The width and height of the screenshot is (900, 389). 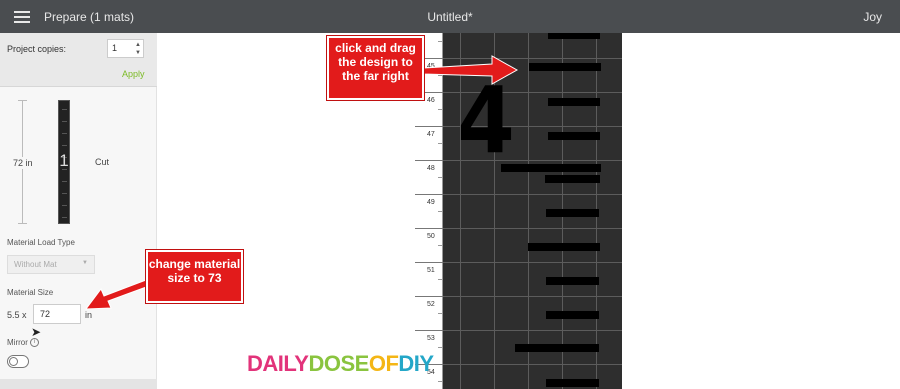 What do you see at coordinates (22, 223) in the screenshot?
I see `dimension-cap-bottom` at bounding box center [22, 223].